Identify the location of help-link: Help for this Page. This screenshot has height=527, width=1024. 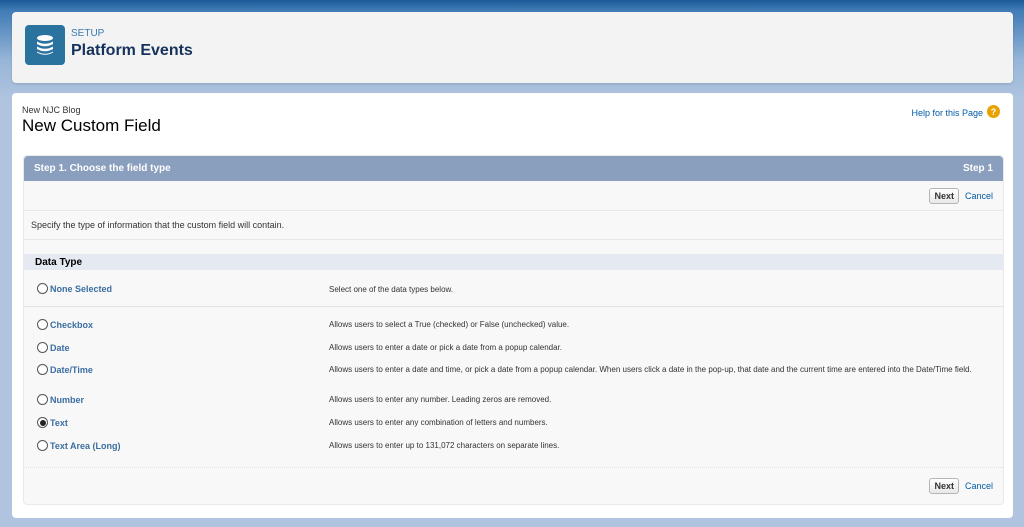
(947, 113).